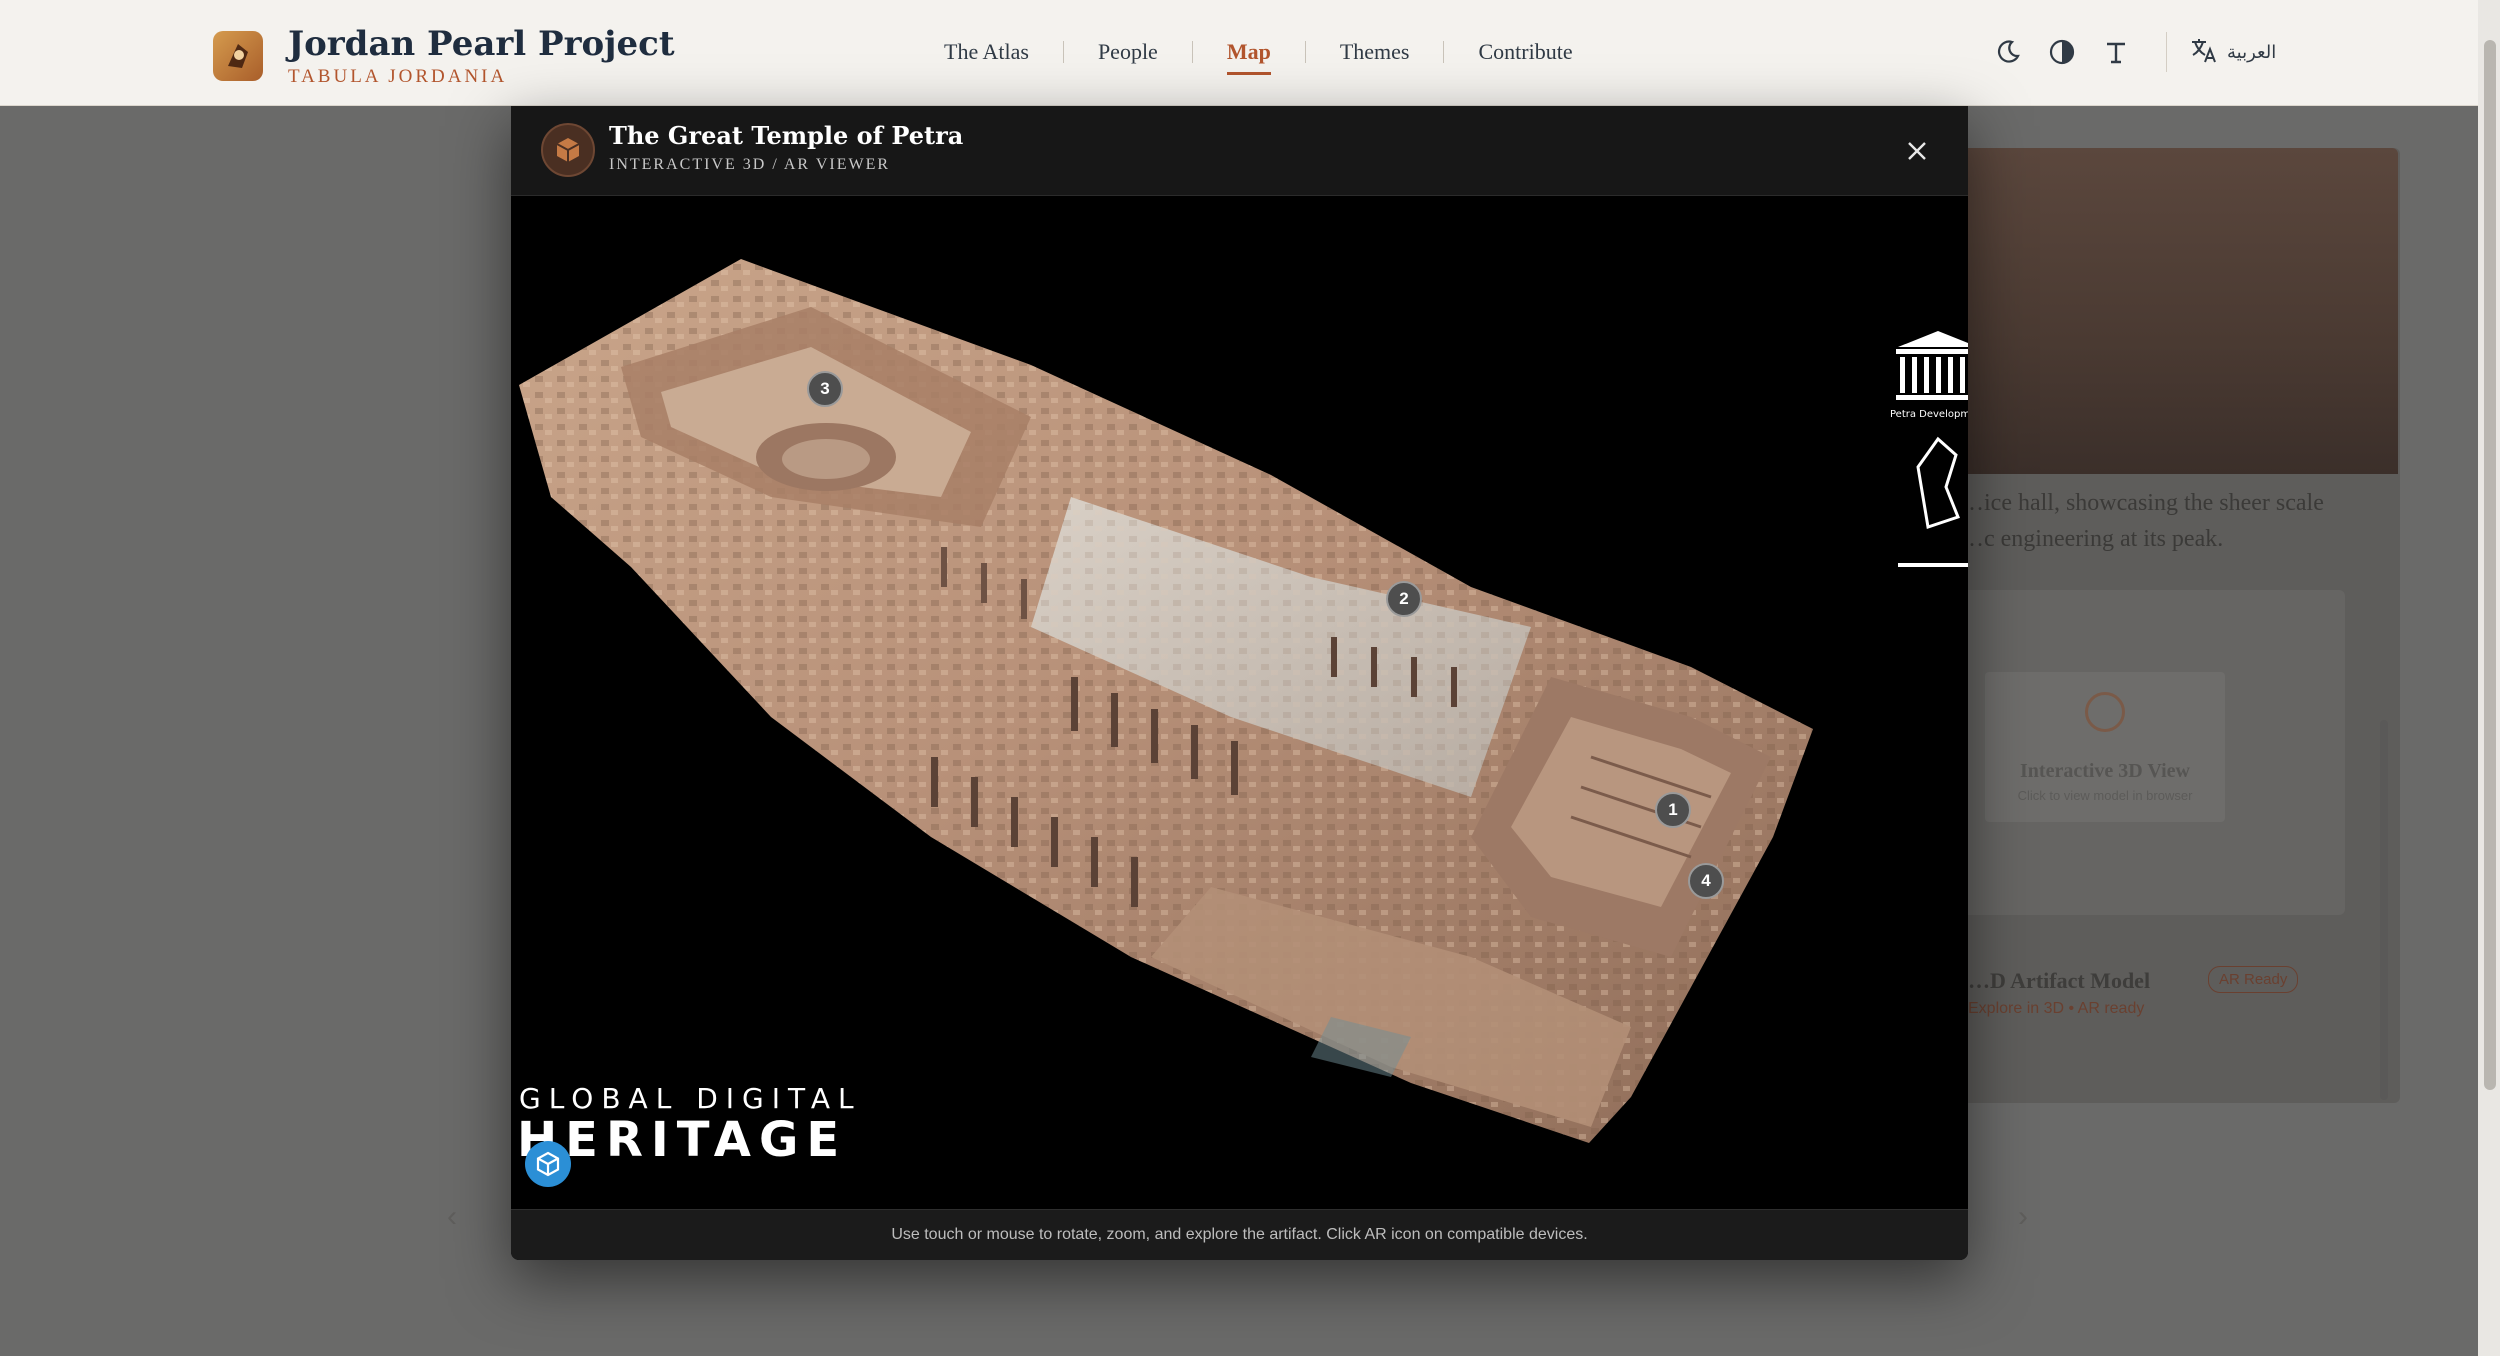  I want to click on hotspot-3: 3, so click(825, 389).